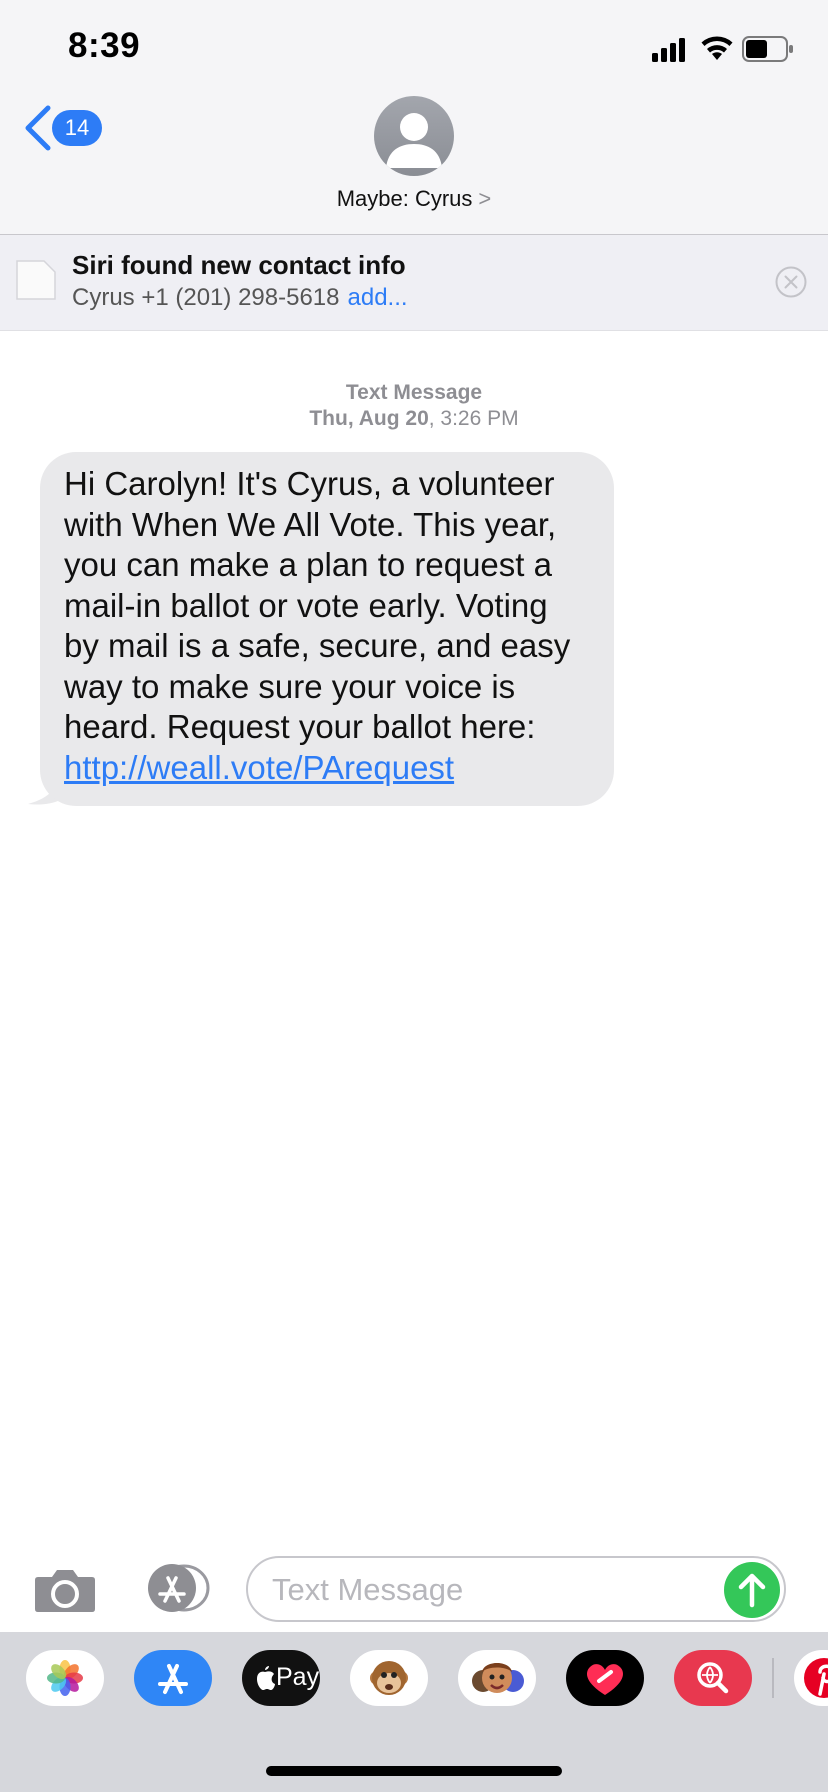 This screenshot has width=828, height=1792. What do you see at coordinates (266, 1678) in the screenshot?
I see `apple-logo-icon` at bounding box center [266, 1678].